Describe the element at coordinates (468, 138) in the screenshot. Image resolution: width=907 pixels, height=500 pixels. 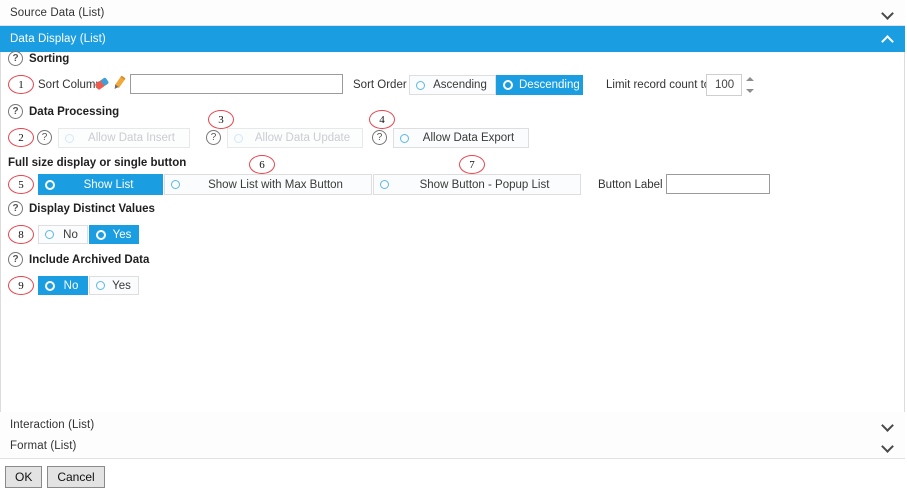
I see `allow-data-export-label: Allow Data Export` at that location.